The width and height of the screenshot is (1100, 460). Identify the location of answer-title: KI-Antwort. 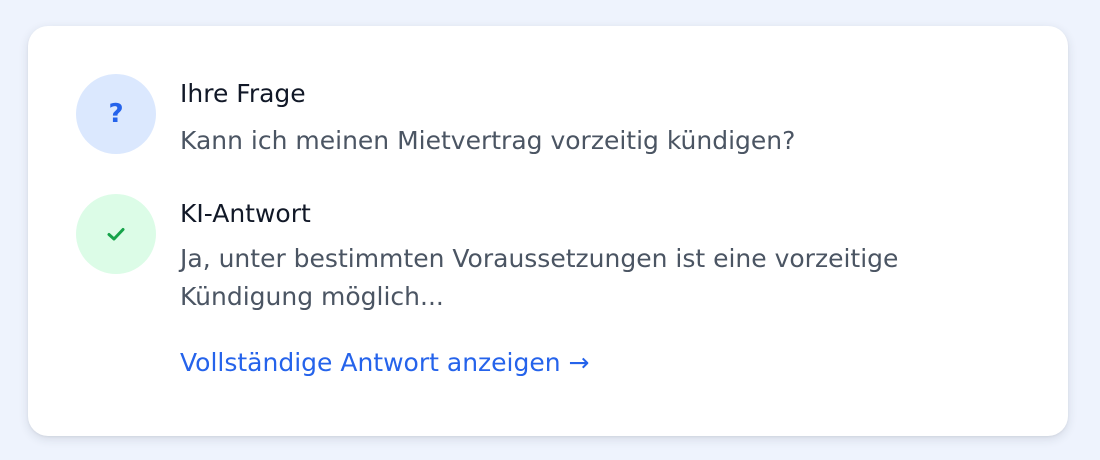
(245, 213).